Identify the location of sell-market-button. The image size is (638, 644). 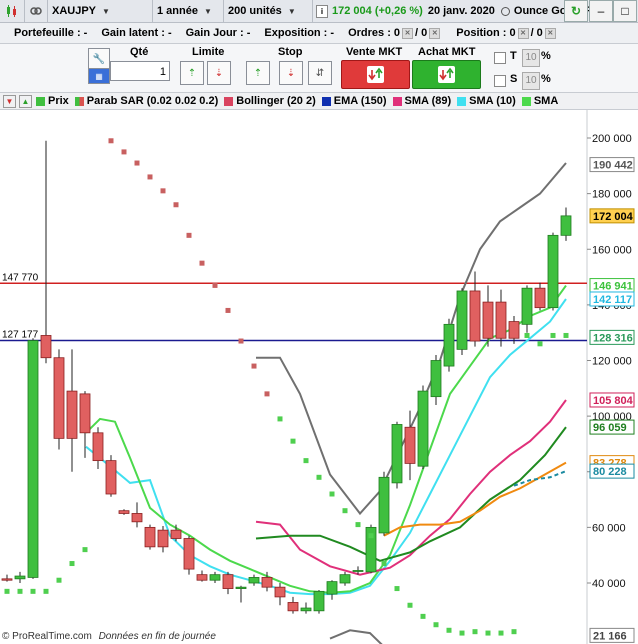
(375, 74).